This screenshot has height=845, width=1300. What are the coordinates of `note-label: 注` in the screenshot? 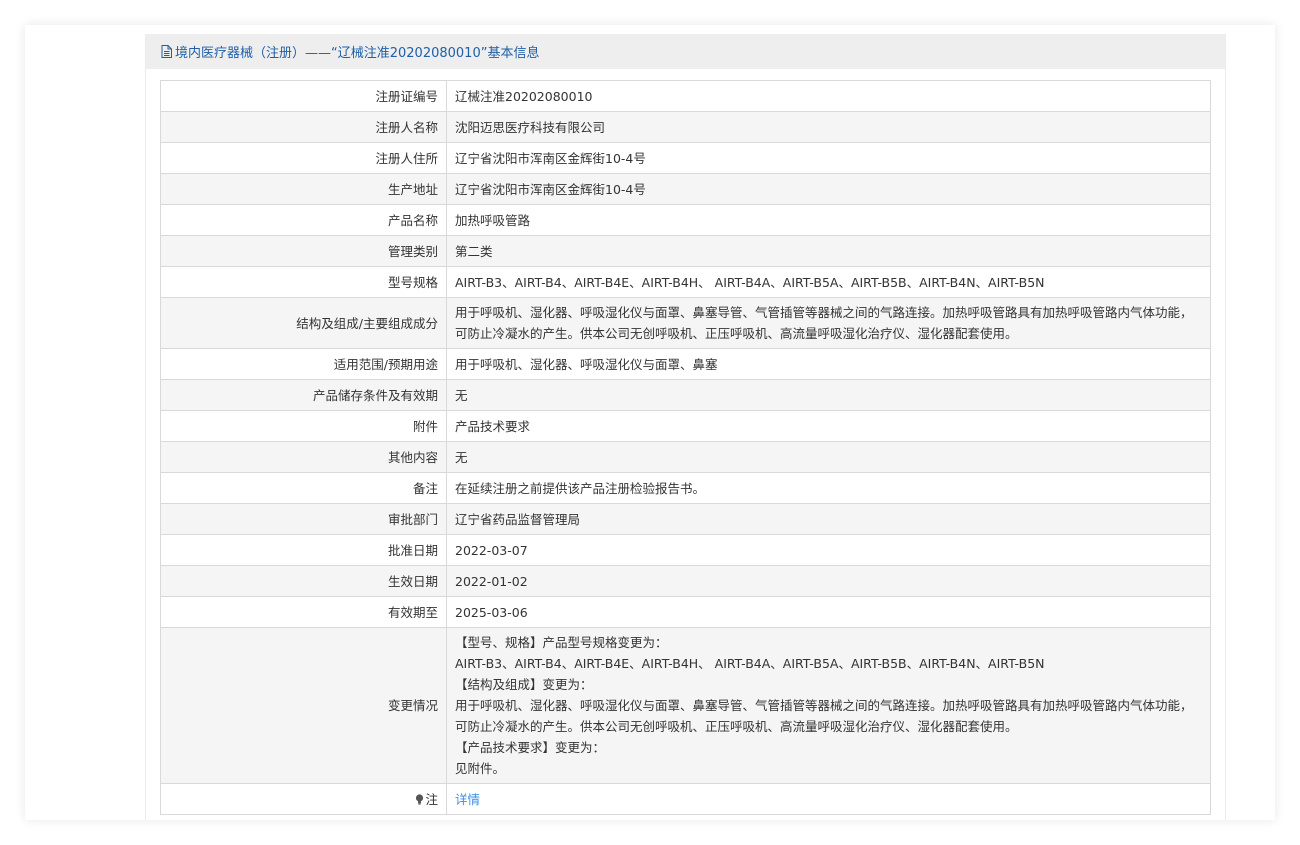 It's located at (431, 799).